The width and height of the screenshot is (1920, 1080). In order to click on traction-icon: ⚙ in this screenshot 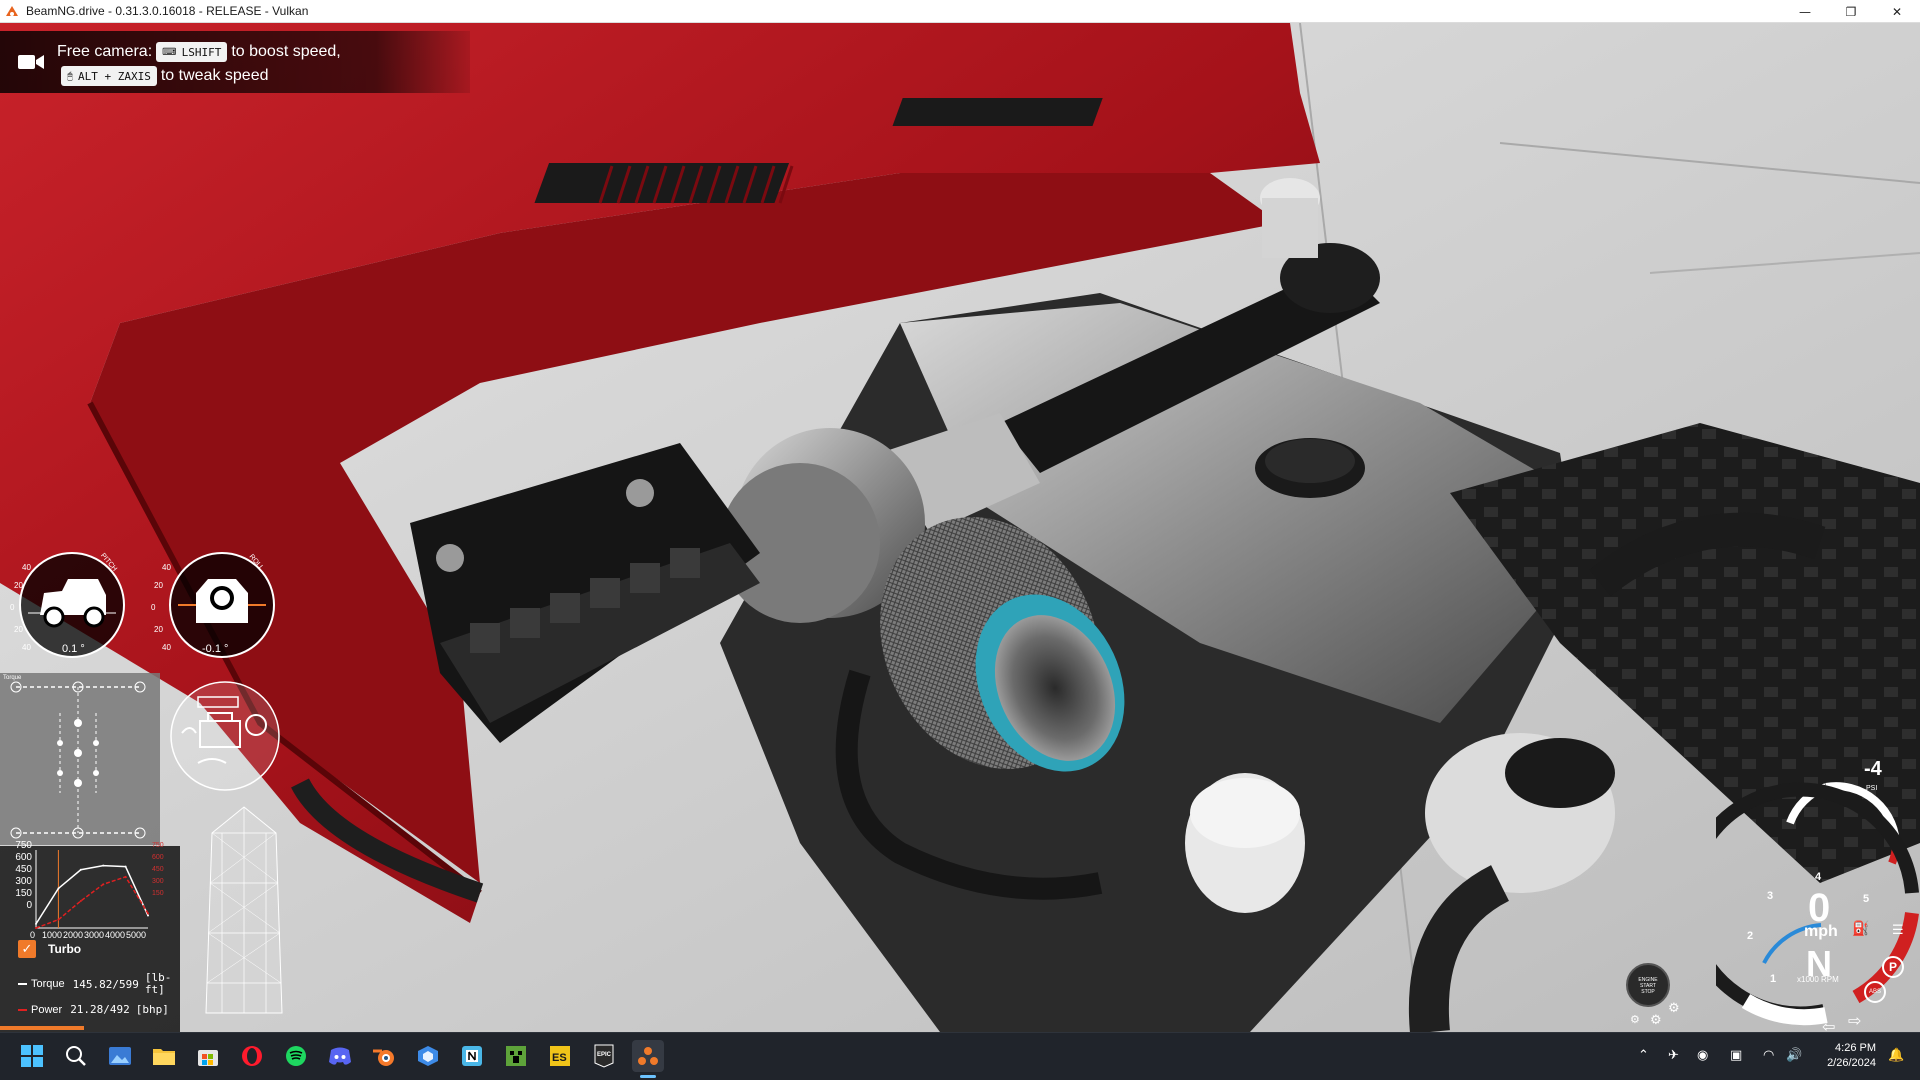, I will do `click(1635, 1019)`.